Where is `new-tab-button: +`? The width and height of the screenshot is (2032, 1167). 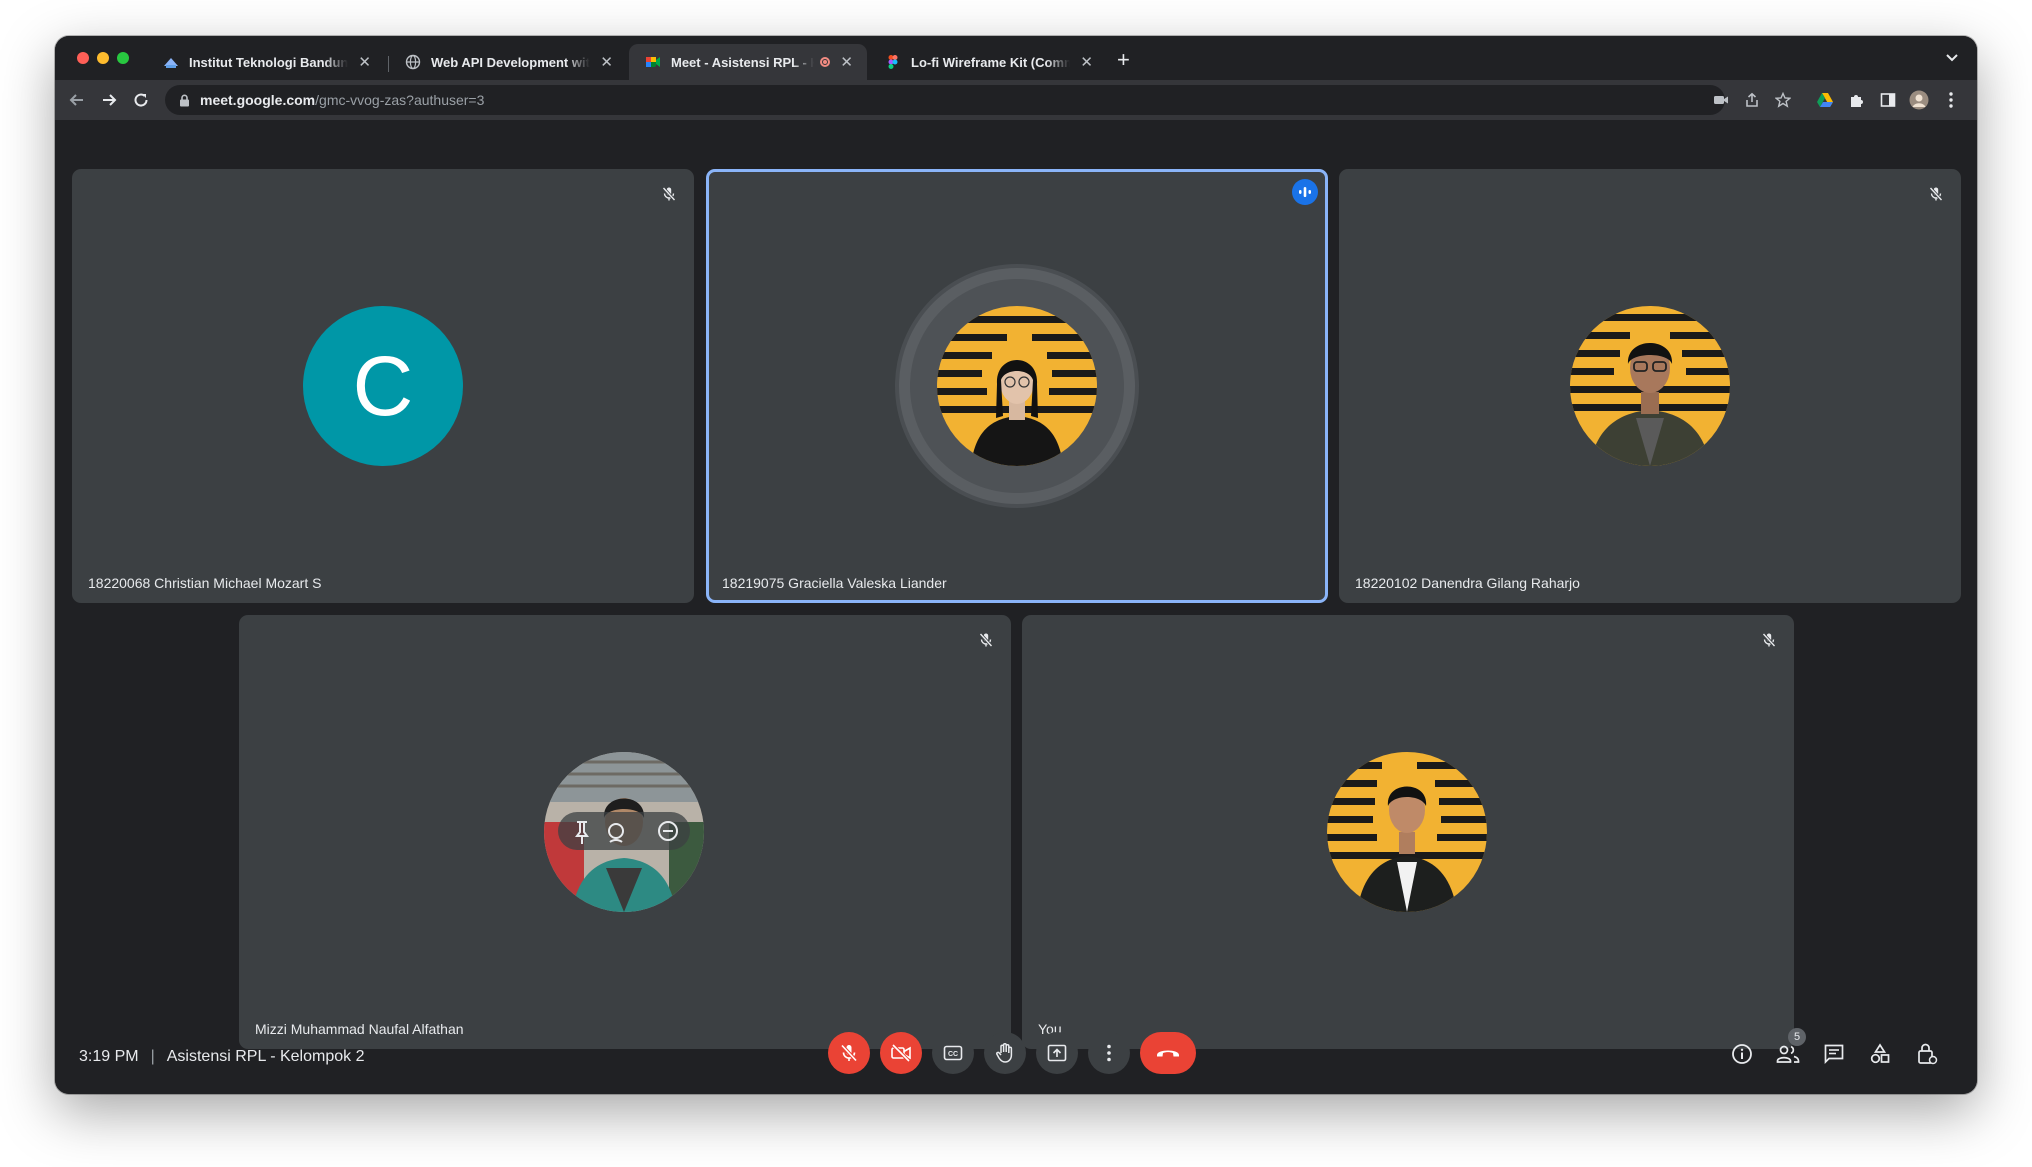 new-tab-button: + is located at coordinates (1123, 60).